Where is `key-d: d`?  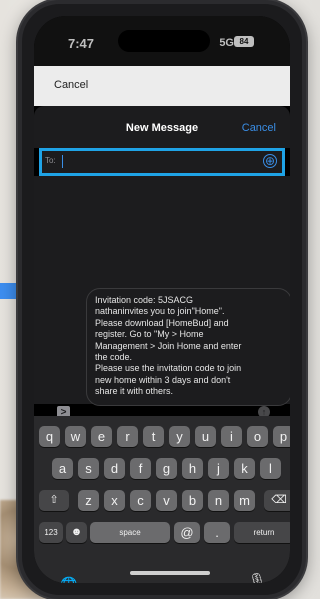 key-d: d is located at coordinates (114, 468).